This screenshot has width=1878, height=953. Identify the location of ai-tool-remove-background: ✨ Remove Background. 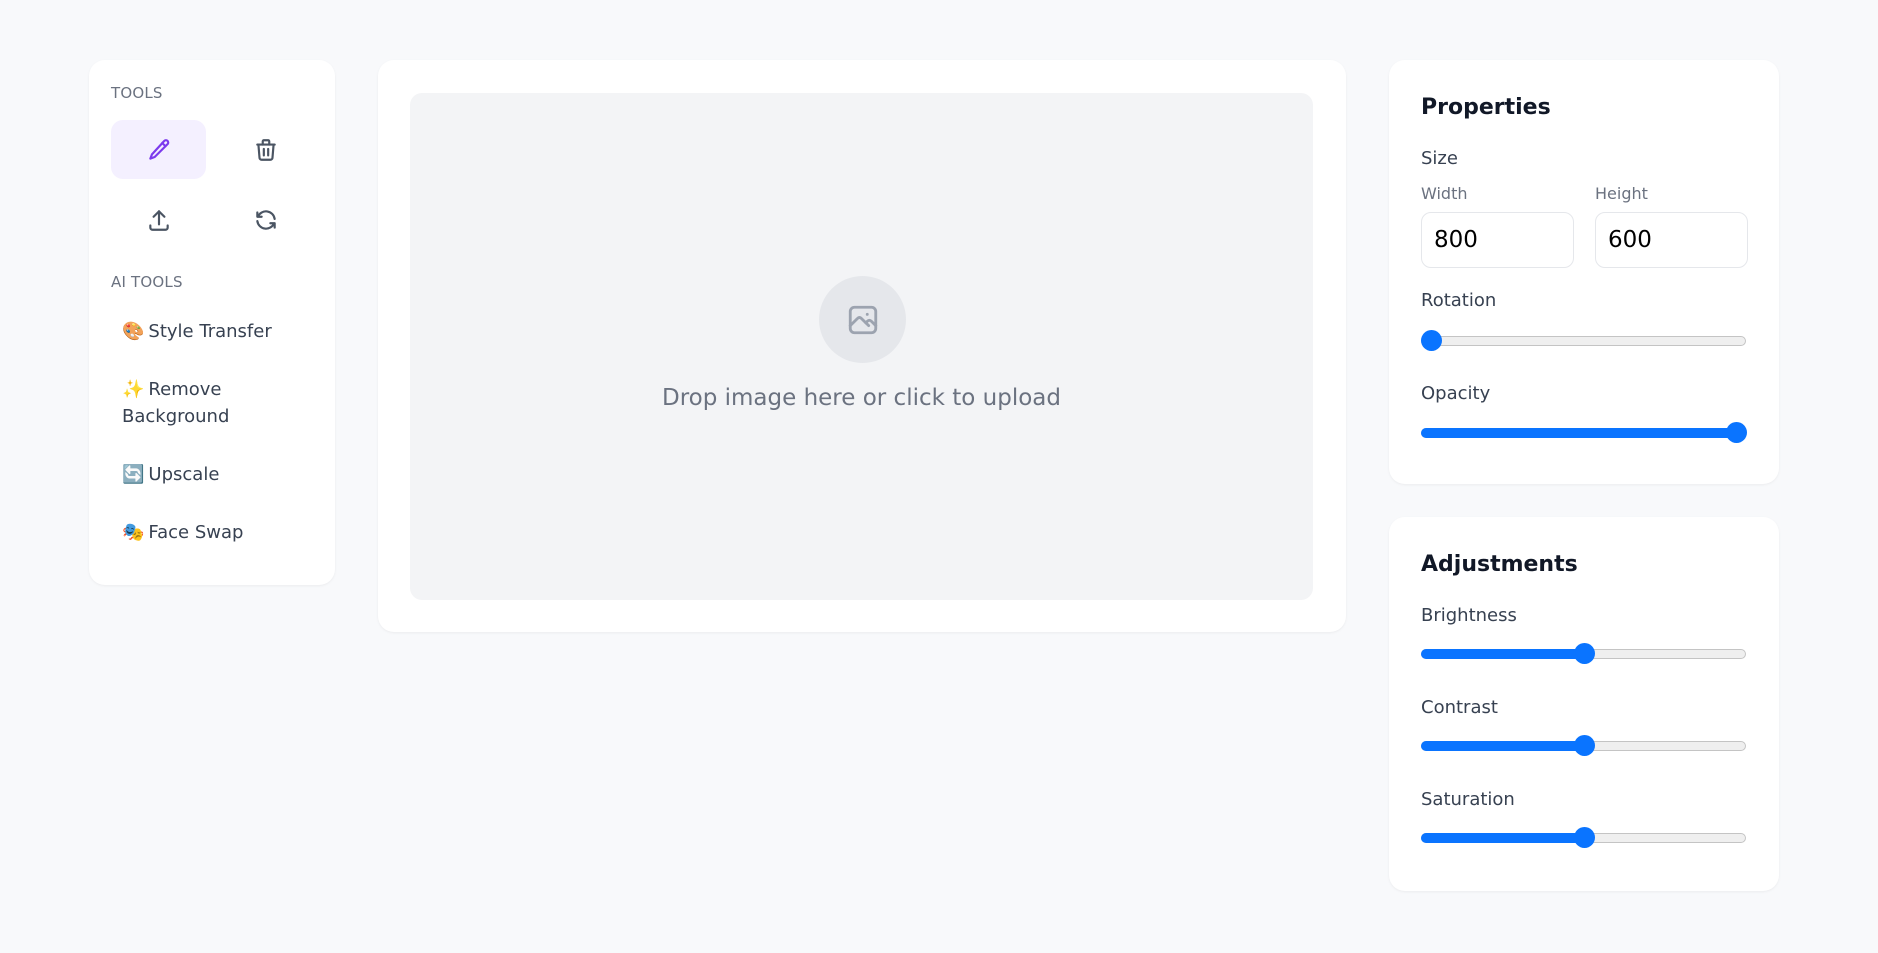
(216, 403).